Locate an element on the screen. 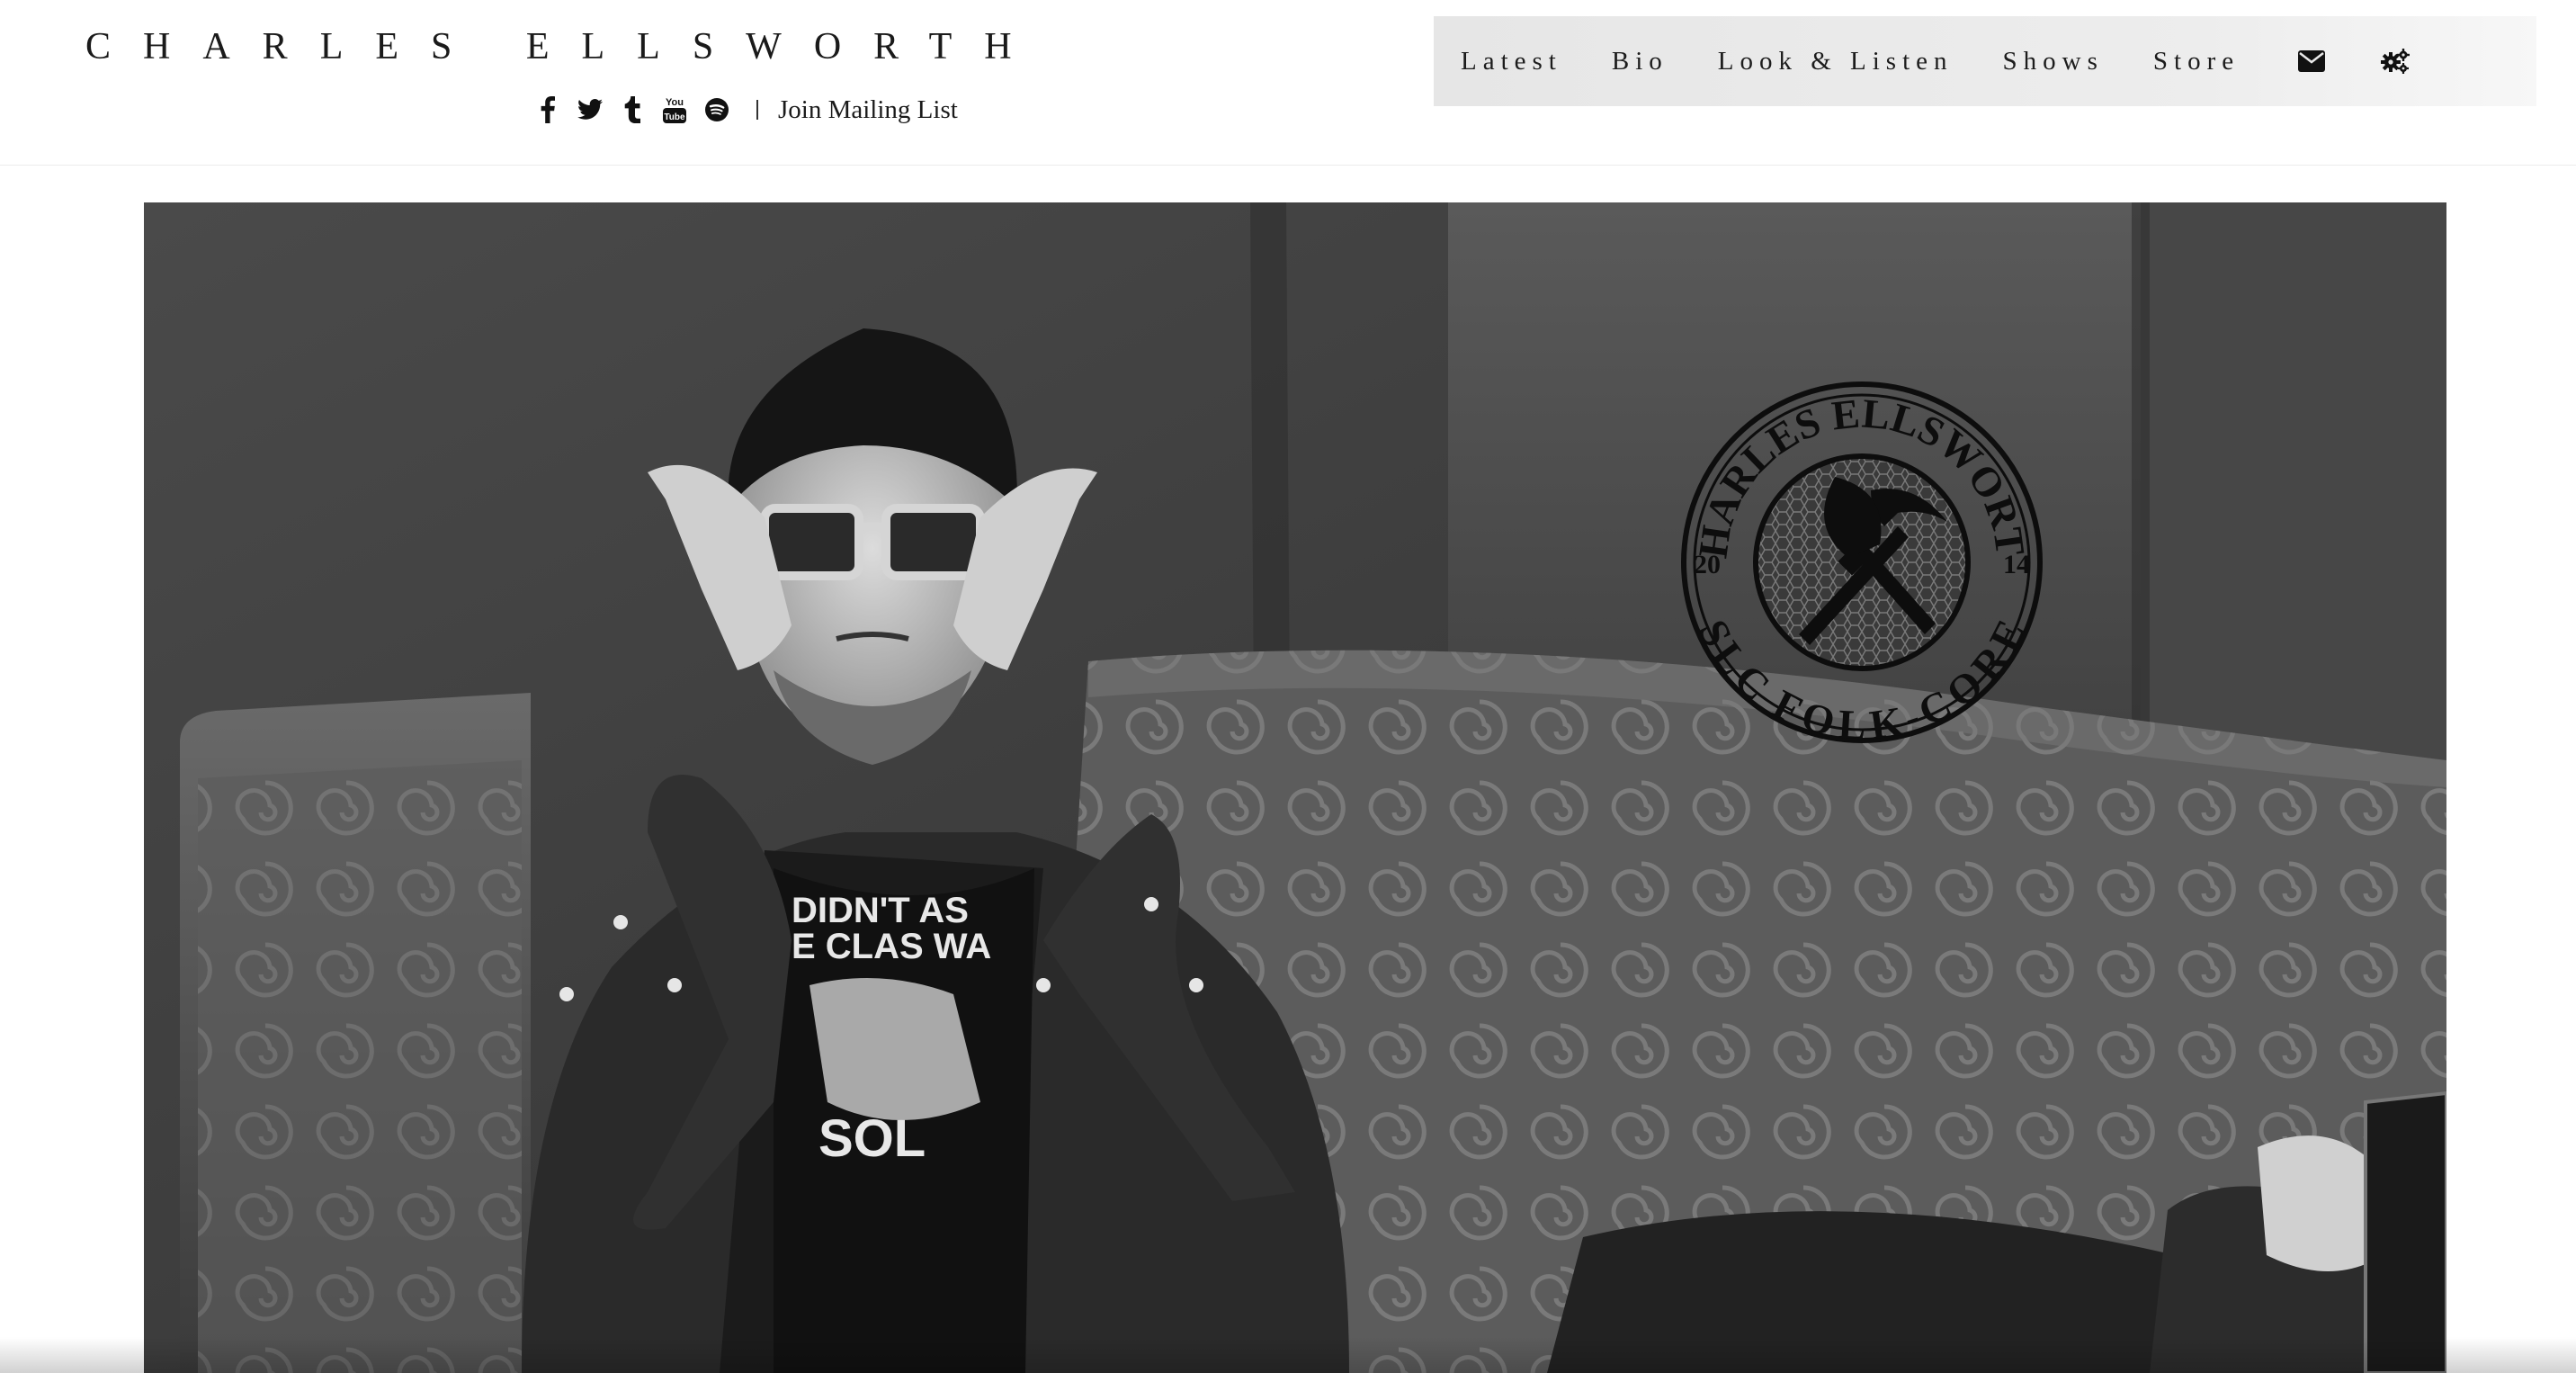 This screenshot has width=2576, height=1373. social-links: You Tube Join Mailing List is located at coordinates (746, 110).